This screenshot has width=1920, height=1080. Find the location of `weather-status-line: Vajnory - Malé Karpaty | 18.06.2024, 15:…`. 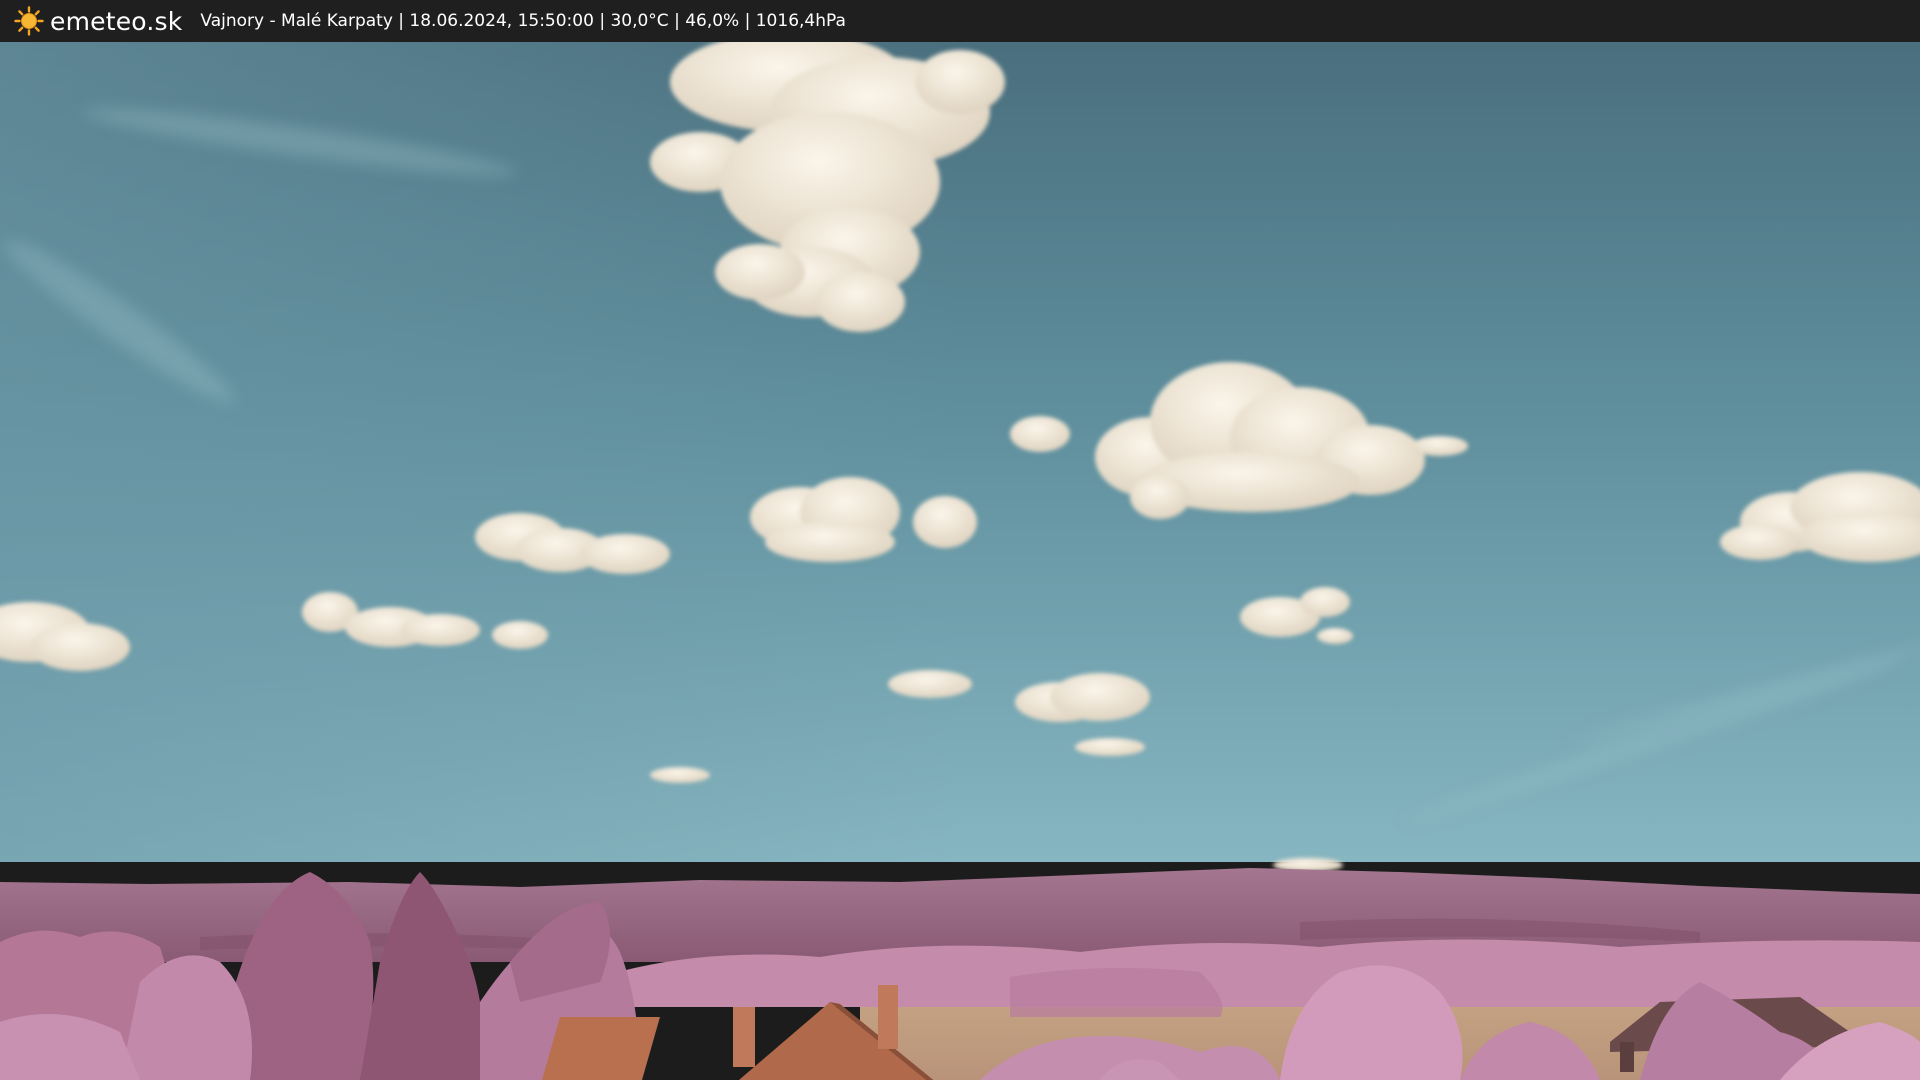

weather-status-line: Vajnory - Malé Karpaty | 18.06.2024, 15:… is located at coordinates (523, 21).